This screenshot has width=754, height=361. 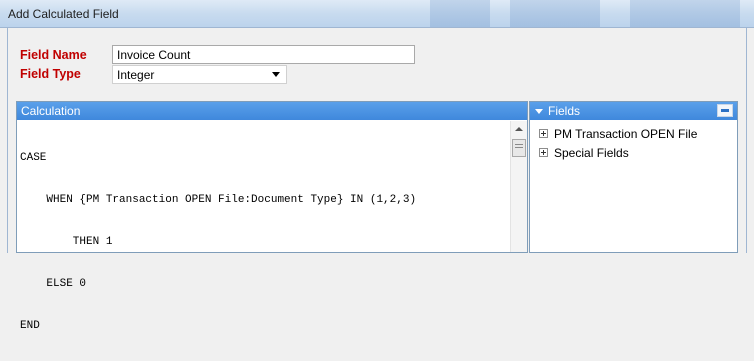 I want to click on fields-header: Fields, so click(x=633, y=111).